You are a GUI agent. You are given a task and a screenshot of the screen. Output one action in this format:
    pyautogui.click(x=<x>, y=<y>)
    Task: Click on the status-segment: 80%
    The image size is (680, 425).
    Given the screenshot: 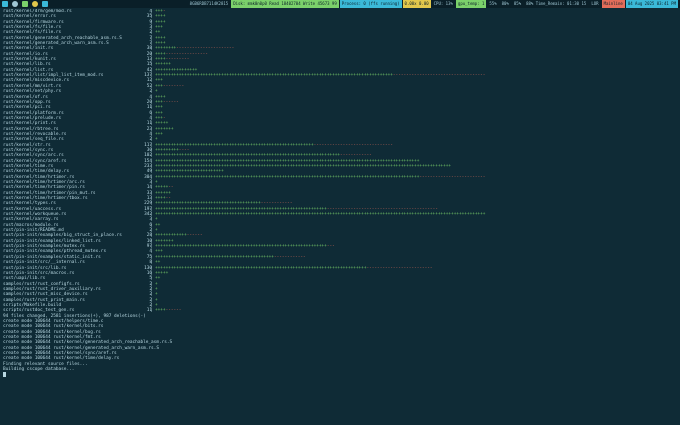 What is the action you would take?
    pyautogui.click(x=505, y=4)
    